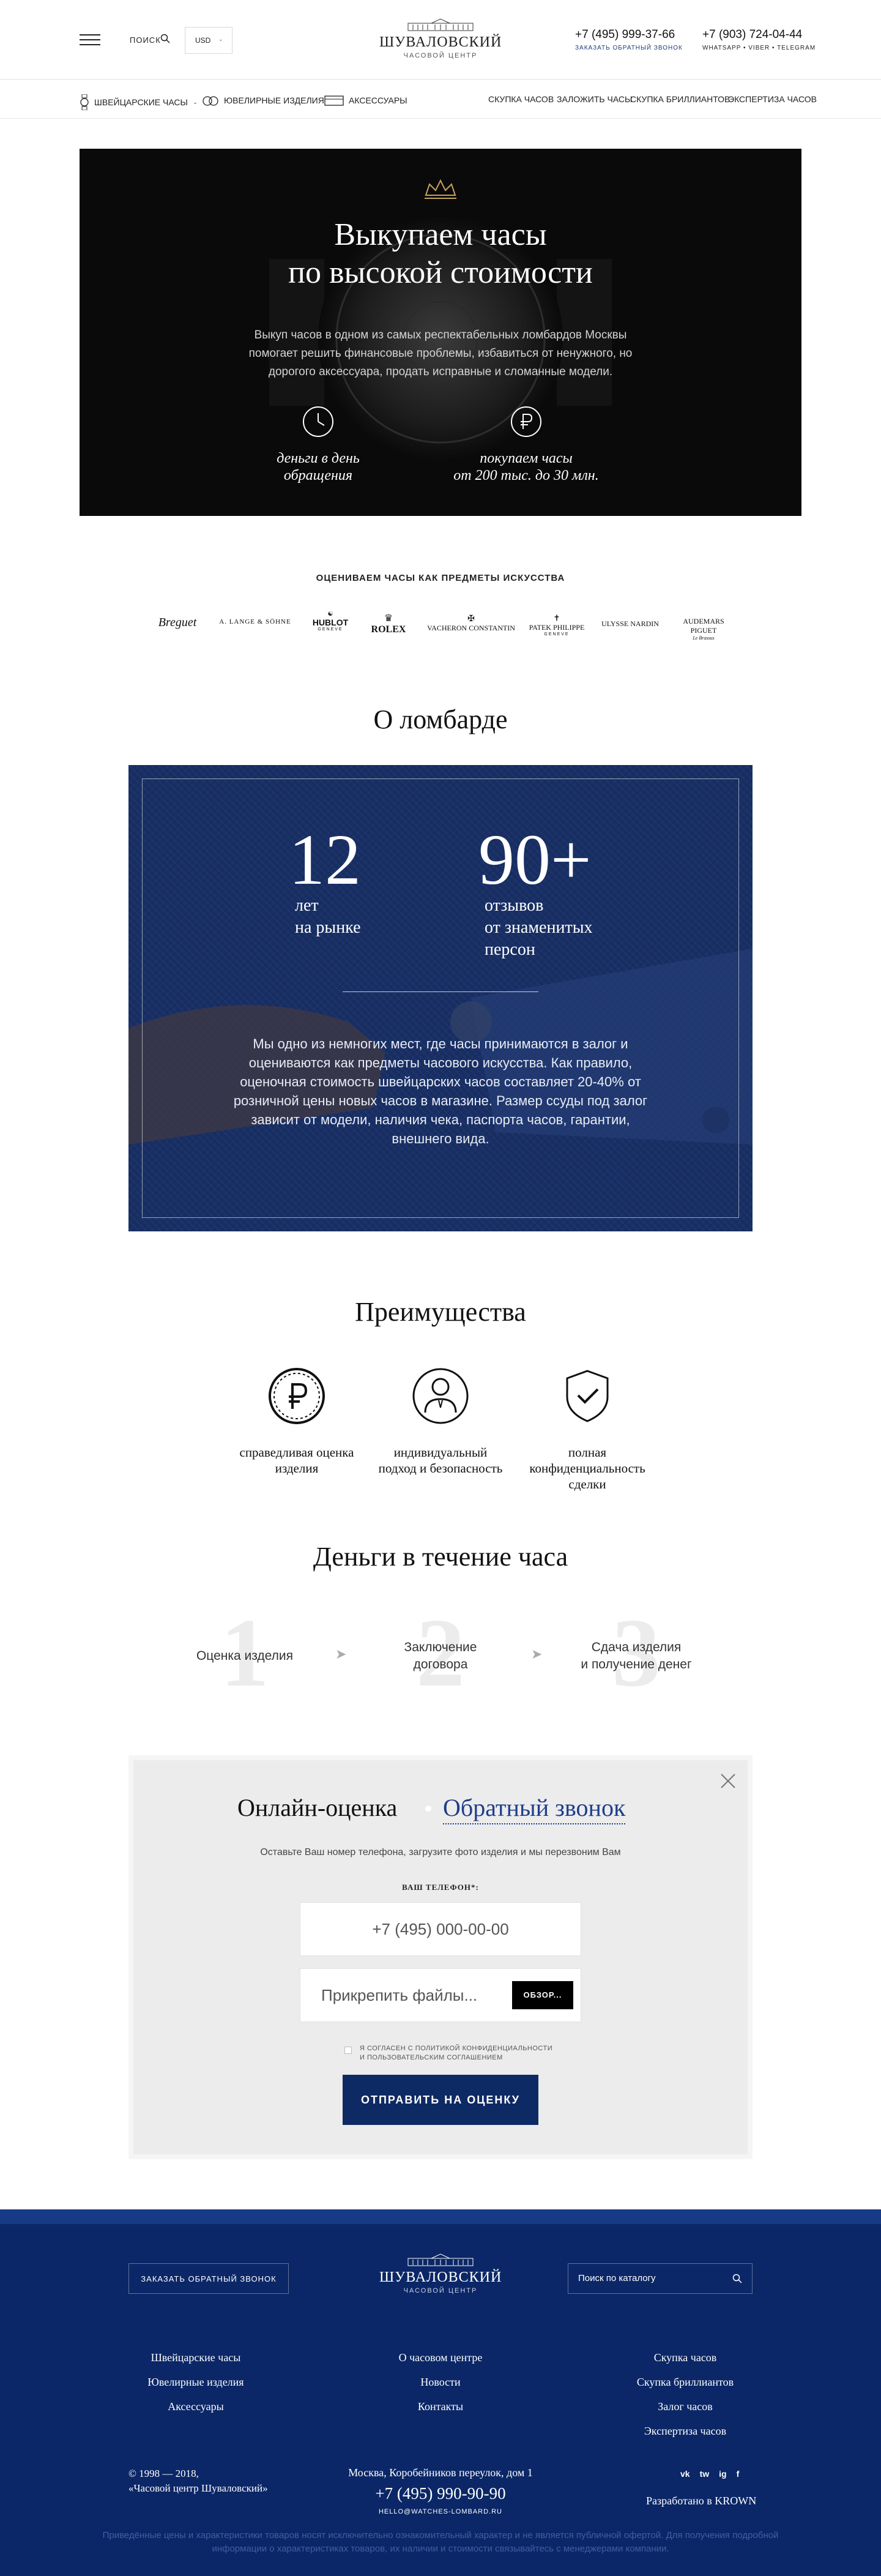  Describe the element at coordinates (330, 621) in the screenshot. I see `brand-logo-hublot: ☯ HUBLOT GENEVE` at that location.